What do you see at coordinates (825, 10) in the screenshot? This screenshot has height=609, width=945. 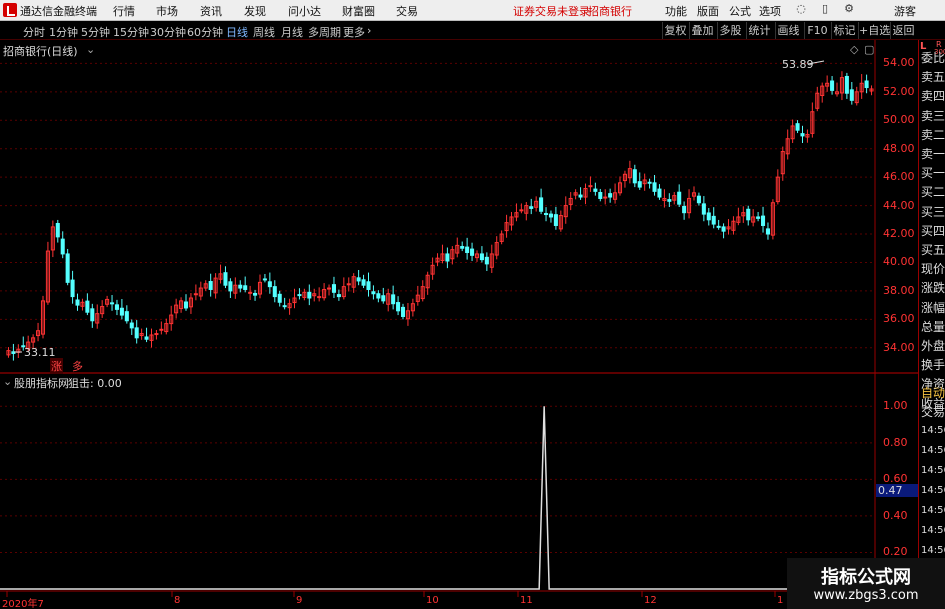 I see `phone-icon: ▯` at bounding box center [825, 10].